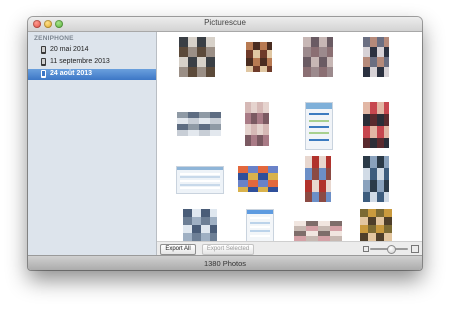 Image resolution: width=450 pixels, height=310 pixels. Describe the element at coordinates (178, 249) in the screenshot. I see `export-all-button: Export All` at that location.